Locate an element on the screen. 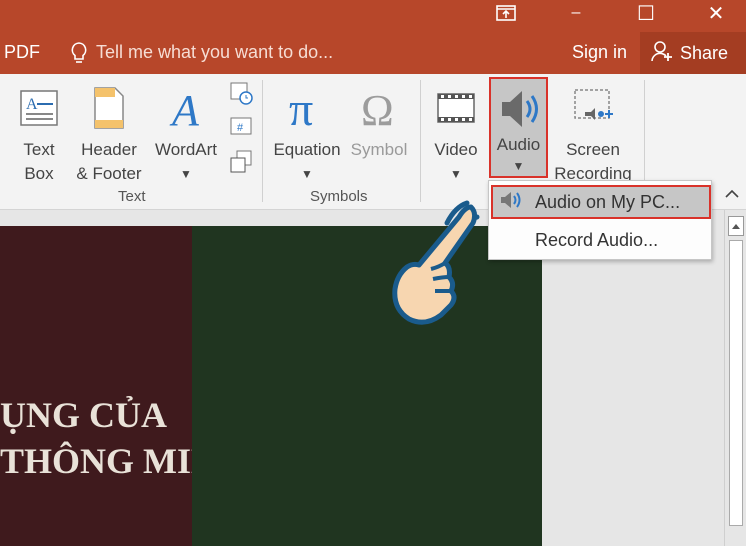 The width and height of the screenshot is (746, 546). slide-number-icon: # is located at coordinates (241, 127).